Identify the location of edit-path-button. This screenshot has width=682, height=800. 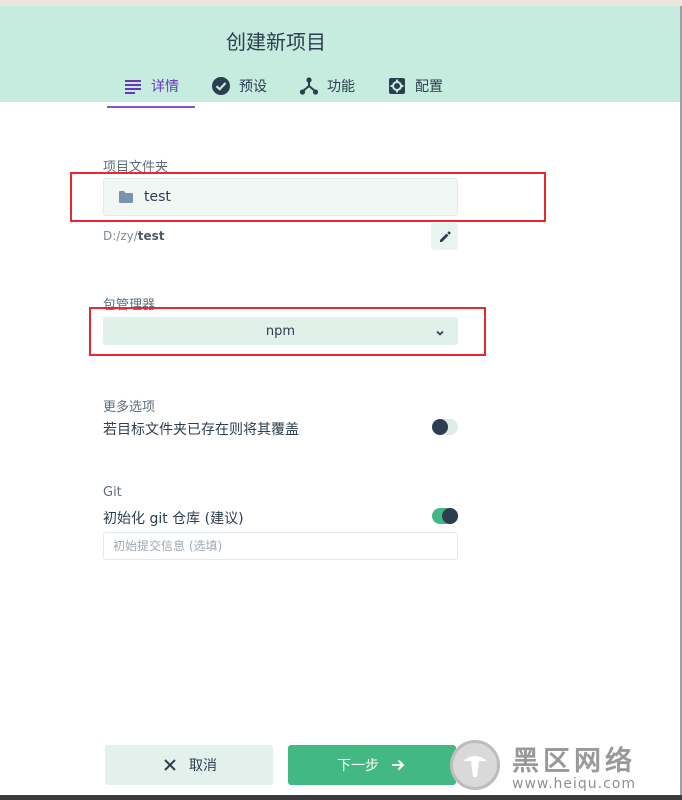
(444, 236).